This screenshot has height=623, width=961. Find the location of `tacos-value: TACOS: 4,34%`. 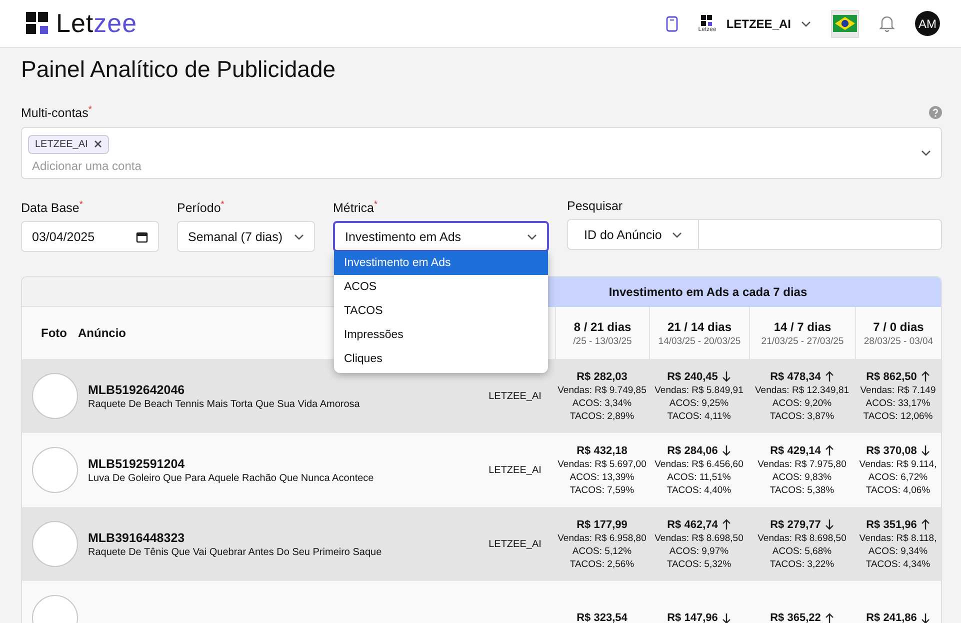

tacos-value: TACOS: 4,34% is located at coordinates (898, 564).